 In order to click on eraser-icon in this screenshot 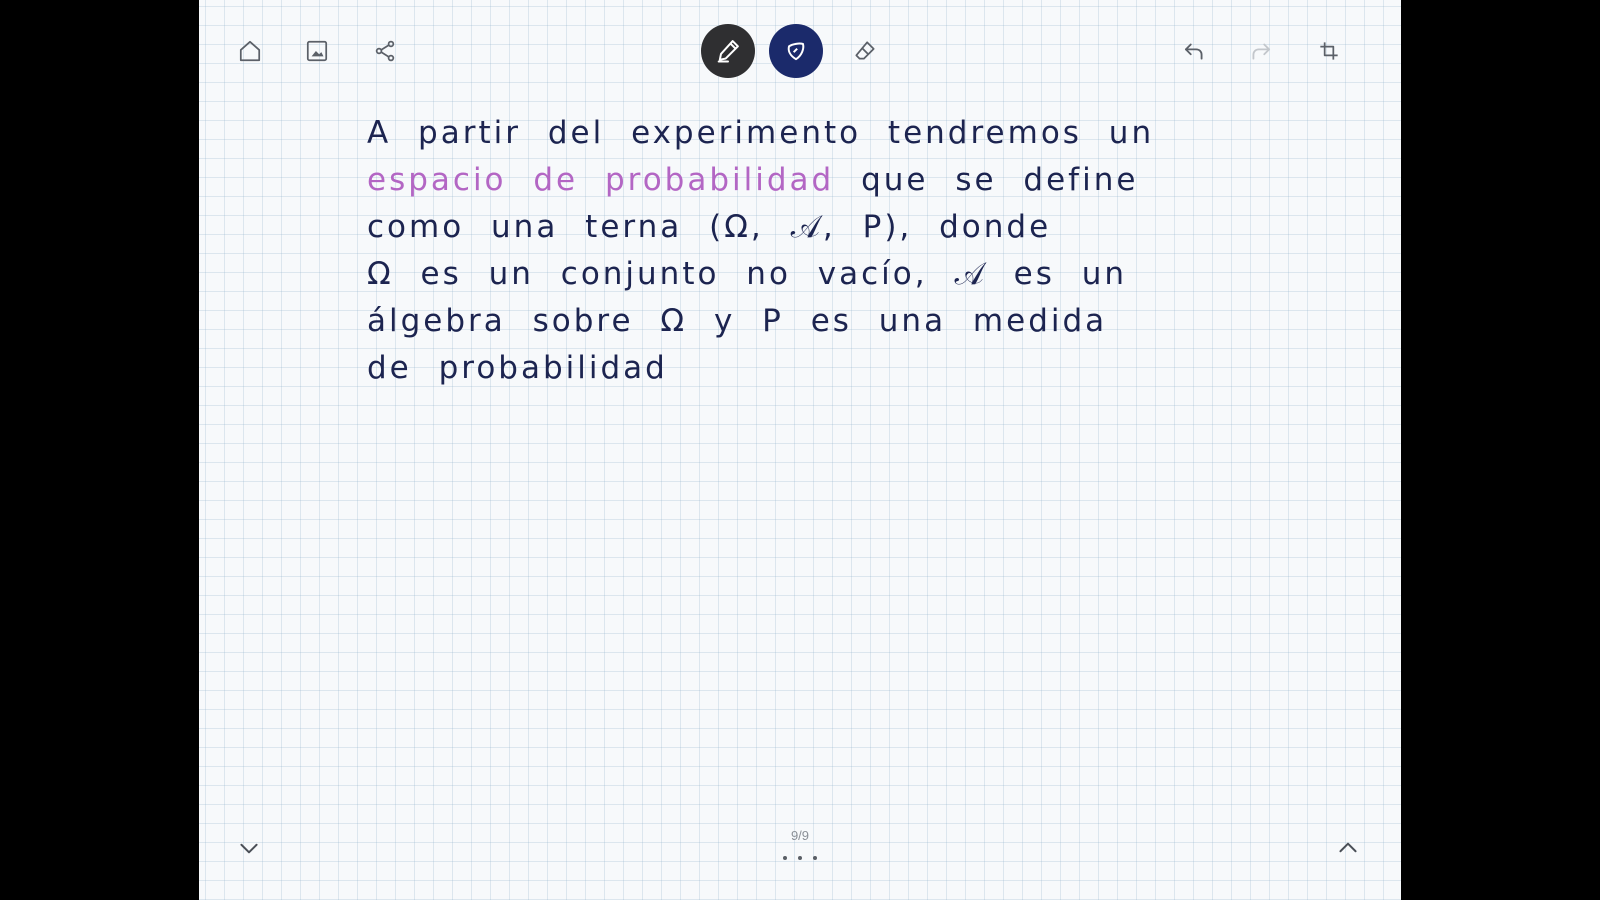, I will do `click(865, 51)`.